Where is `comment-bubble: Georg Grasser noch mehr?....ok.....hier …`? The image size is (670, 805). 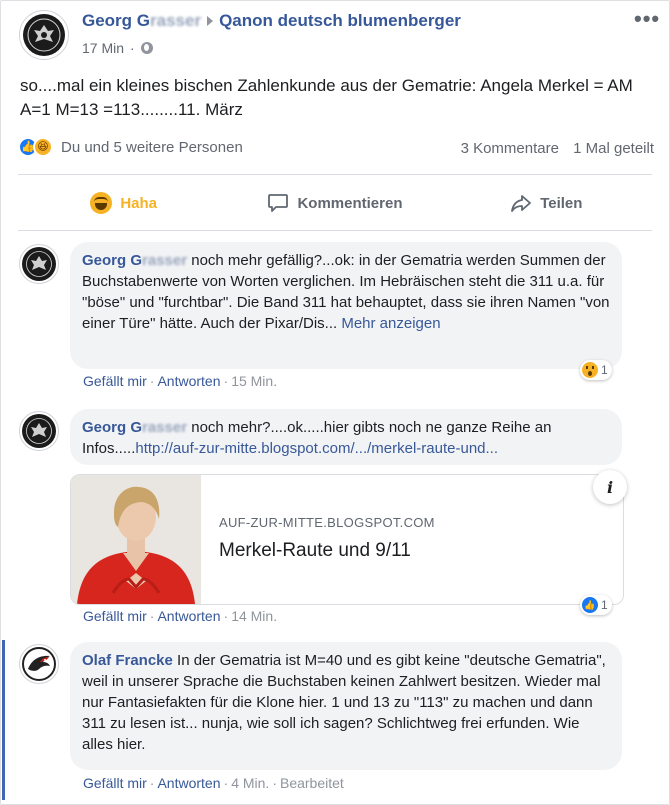
comment-bubble: Georg Grasser noch mehr?....ok.....hier … is located at coordinates (346, 437).